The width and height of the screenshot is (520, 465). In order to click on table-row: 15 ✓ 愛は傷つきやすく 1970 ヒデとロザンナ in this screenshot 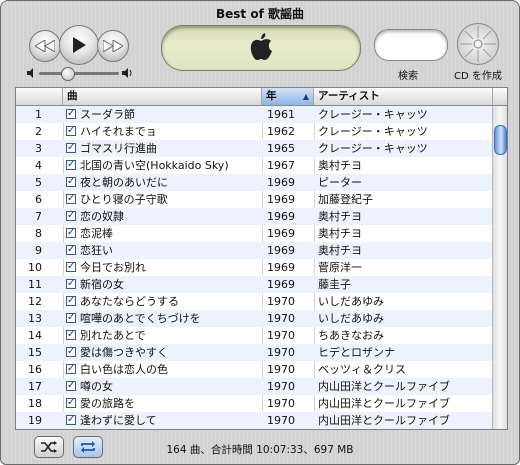, I will do `click(254, 352)`.